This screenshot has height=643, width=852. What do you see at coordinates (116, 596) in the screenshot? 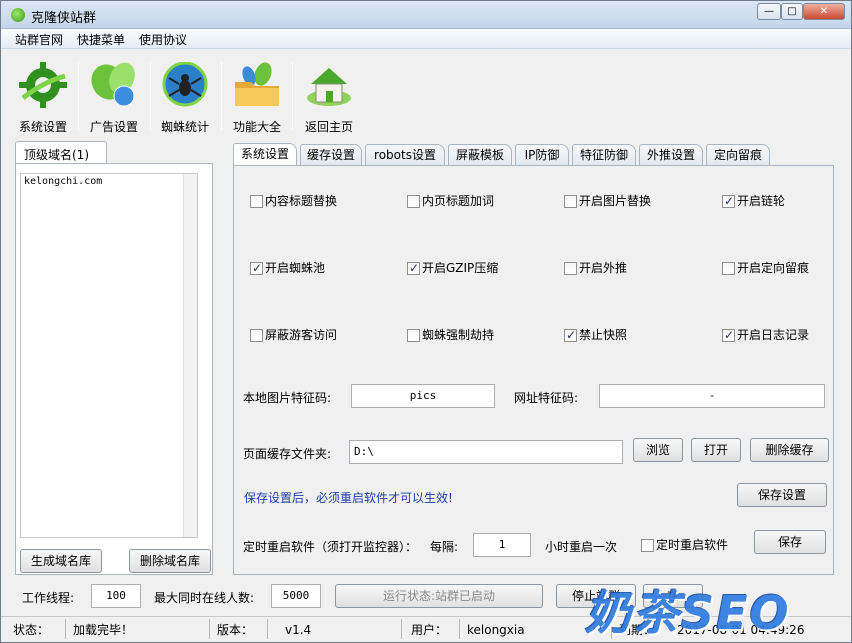
I see `threads-input: 100` at bounding box center [116, 596].